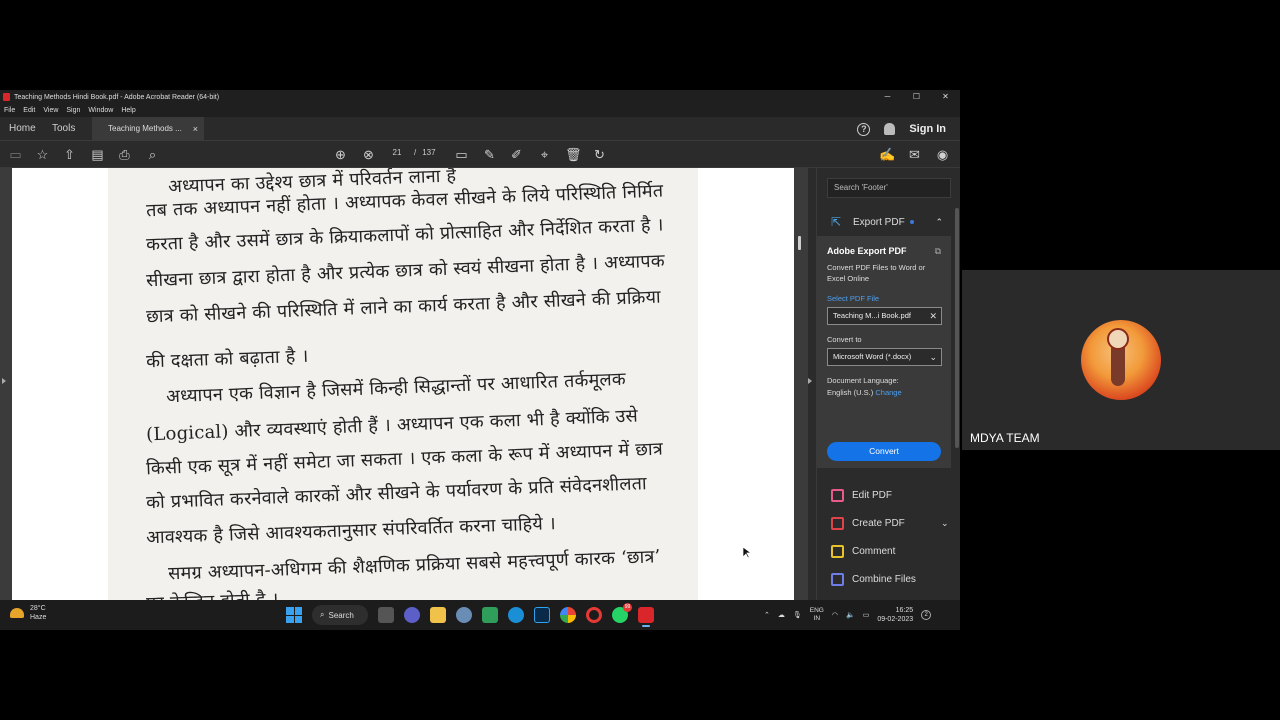 The width and height of the screenshot is (1280, 720). What do you see at coordinates (397, 152) in the screenshot?
I see `page-number-input: 21` at bounding box center [397, 152].